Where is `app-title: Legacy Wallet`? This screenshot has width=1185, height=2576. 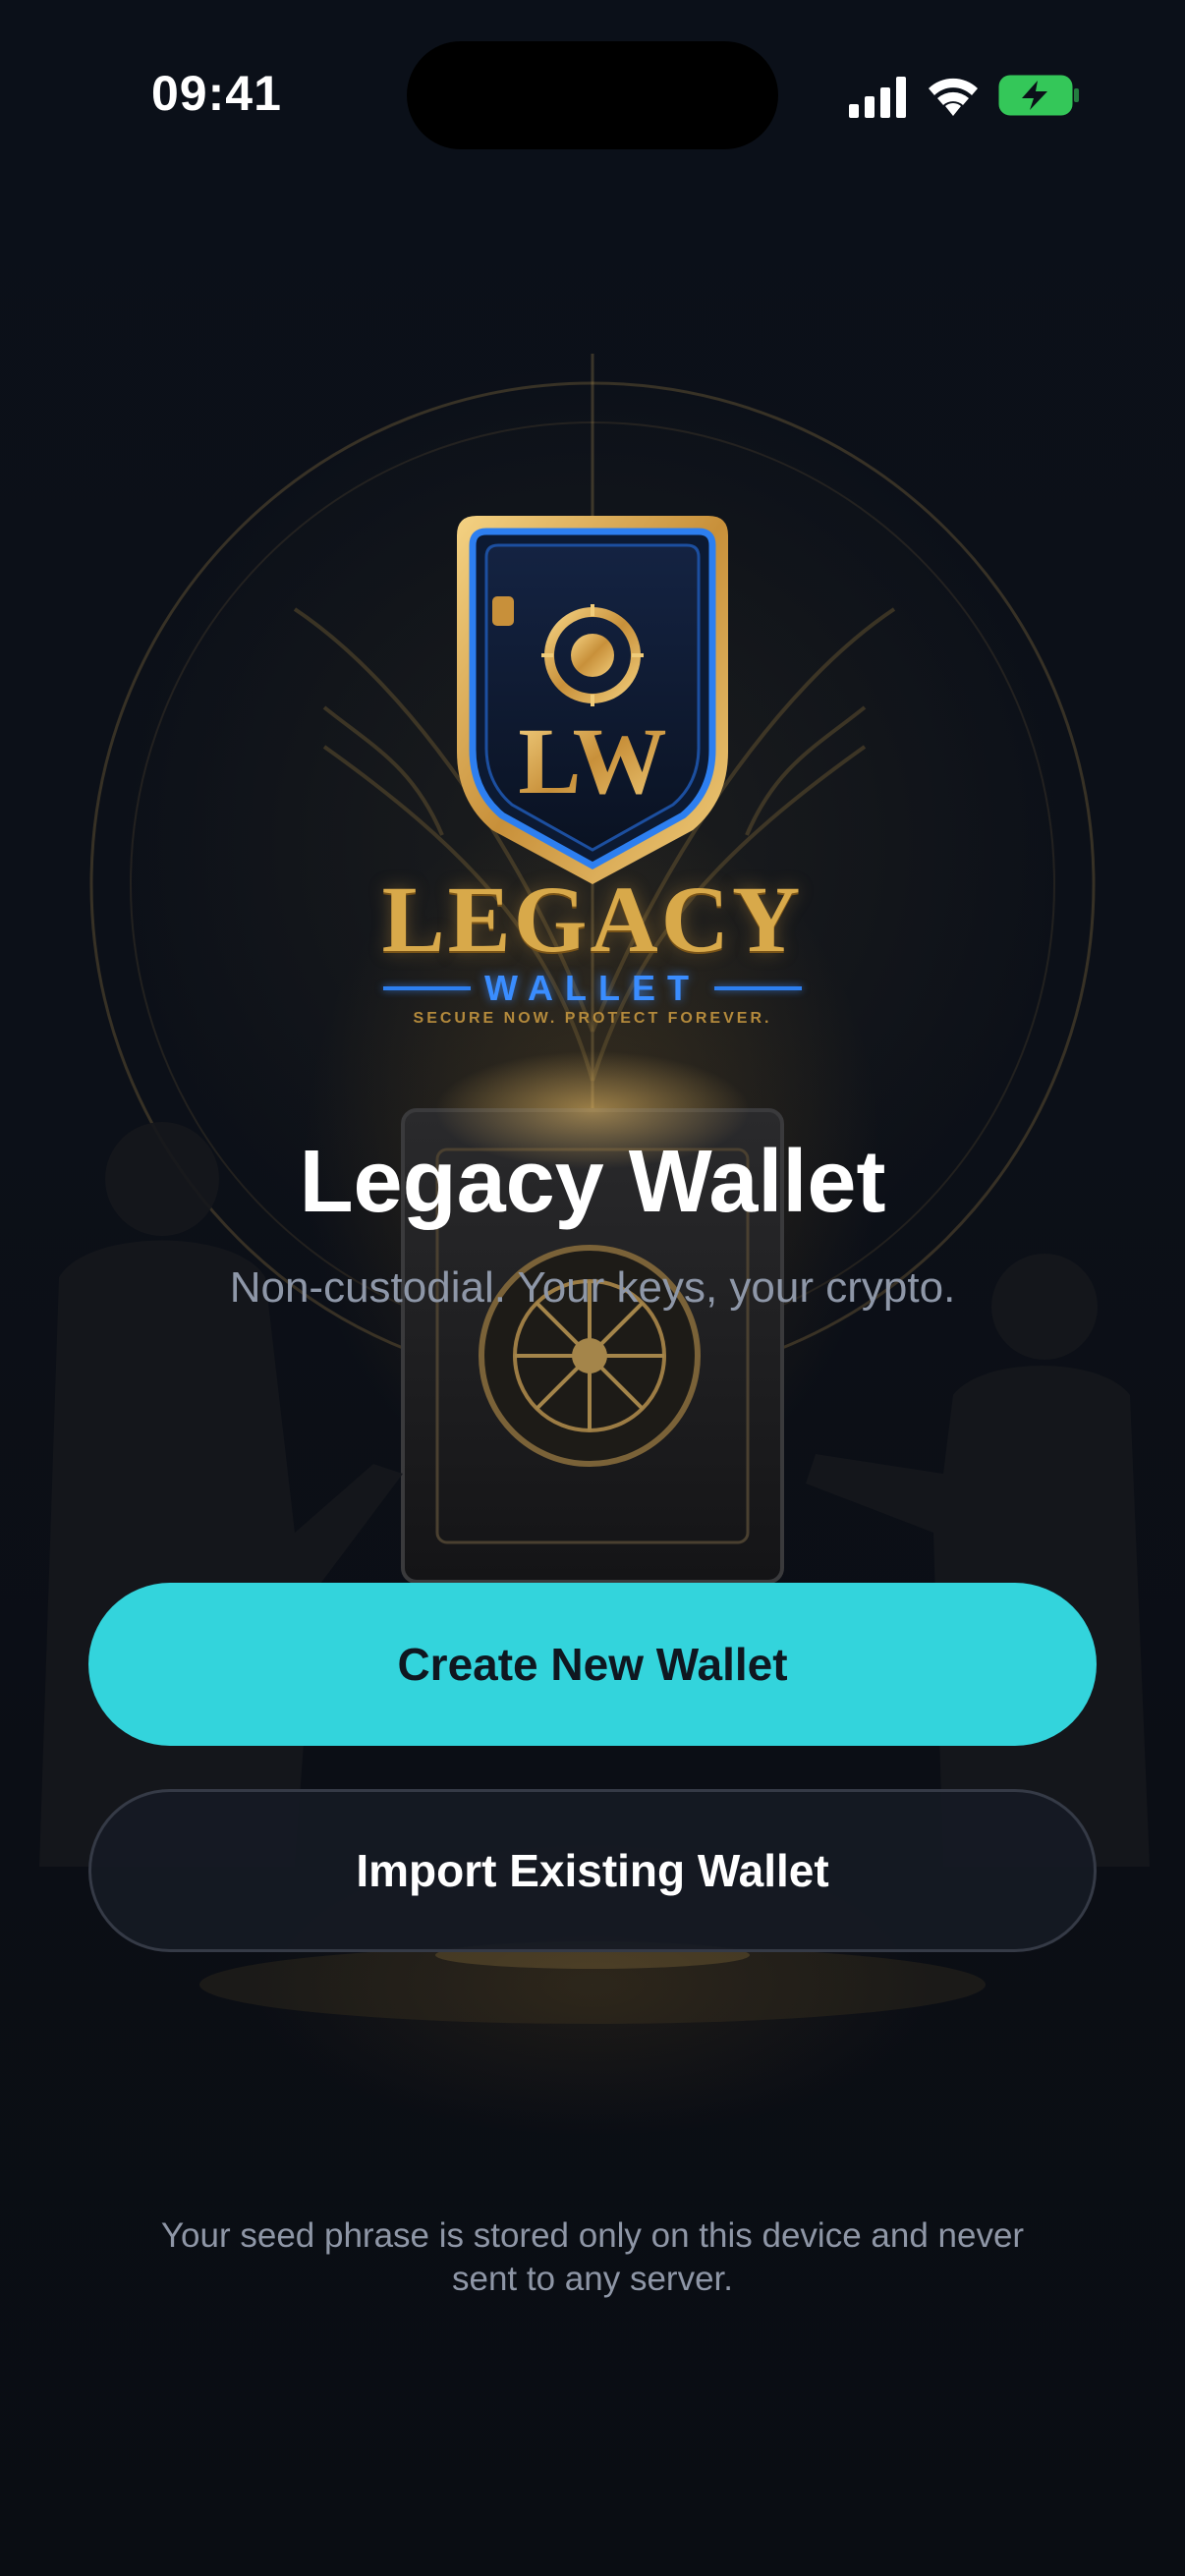
app-title: Legacy Wallet is located at coordinates (592, 1182).